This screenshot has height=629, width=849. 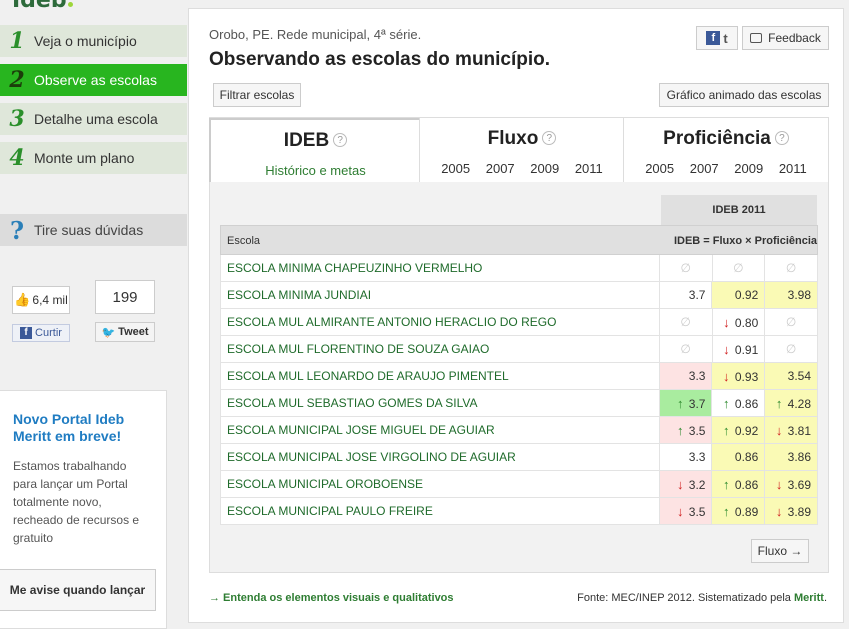 I want to click on school-name-link: ESCOLA MUL SEBASTIAO GOMES DA SILVA, so click(x=440, y=403).